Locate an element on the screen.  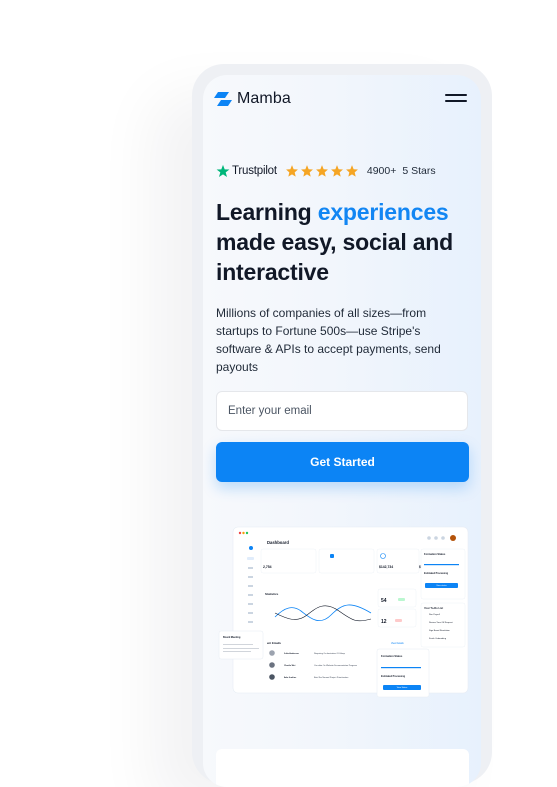
star-rating is located at coordinates (322, 171).